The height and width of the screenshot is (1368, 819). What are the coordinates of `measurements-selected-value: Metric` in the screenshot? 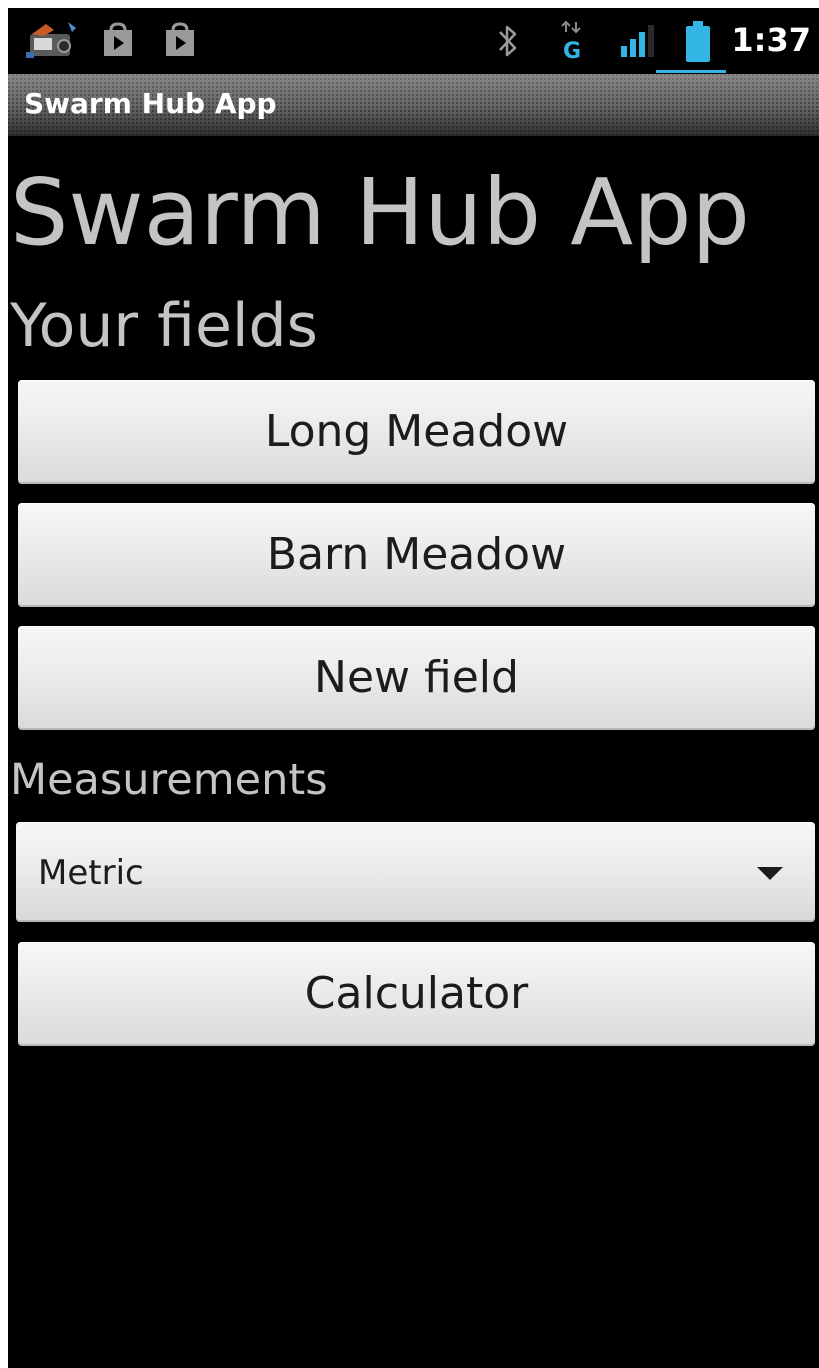 It's located at (91, 873).